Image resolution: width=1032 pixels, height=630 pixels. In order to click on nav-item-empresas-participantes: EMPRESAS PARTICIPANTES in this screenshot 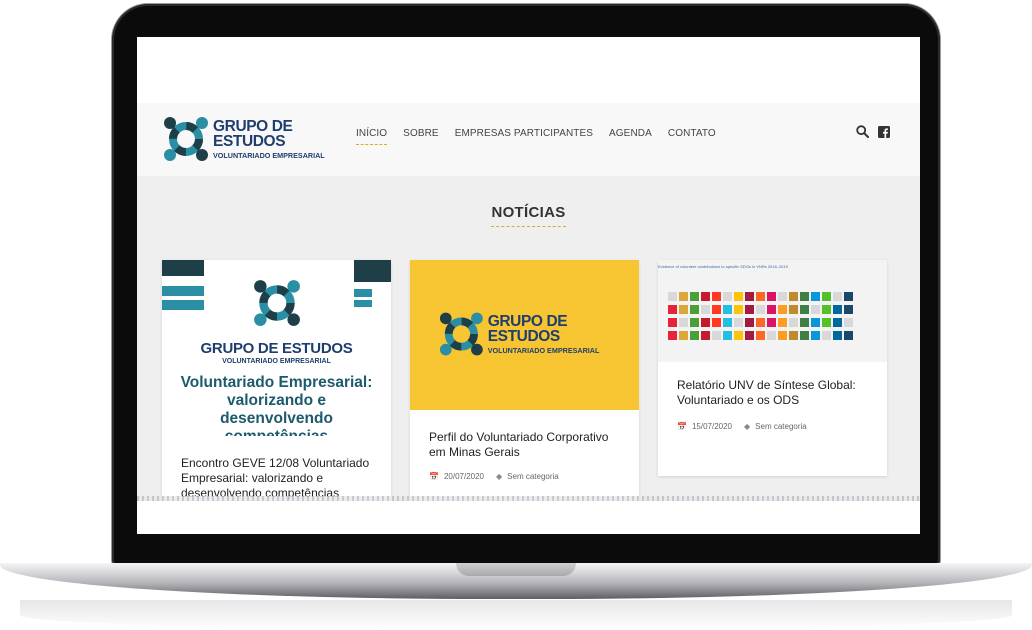, I will do `click(524, 136)`.